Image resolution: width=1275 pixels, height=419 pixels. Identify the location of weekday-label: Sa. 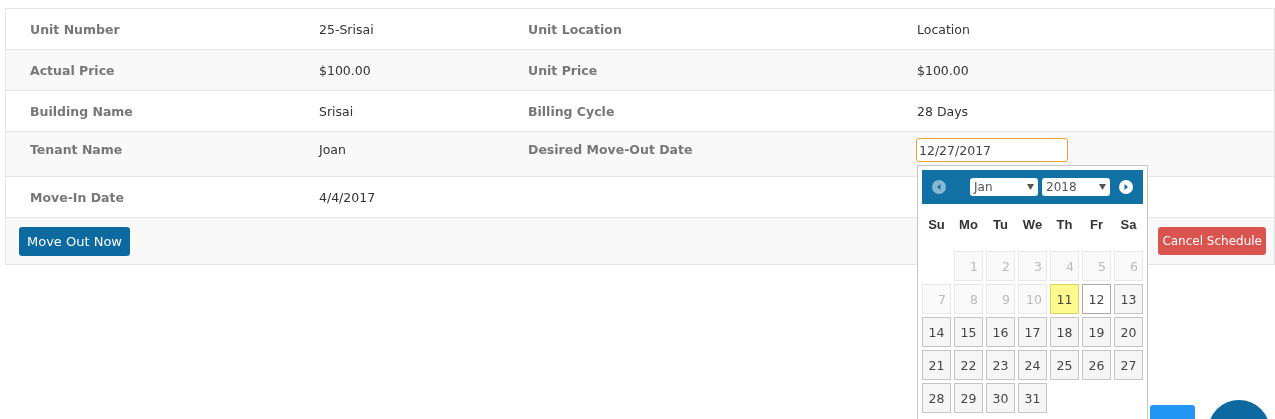
(1128, 225).